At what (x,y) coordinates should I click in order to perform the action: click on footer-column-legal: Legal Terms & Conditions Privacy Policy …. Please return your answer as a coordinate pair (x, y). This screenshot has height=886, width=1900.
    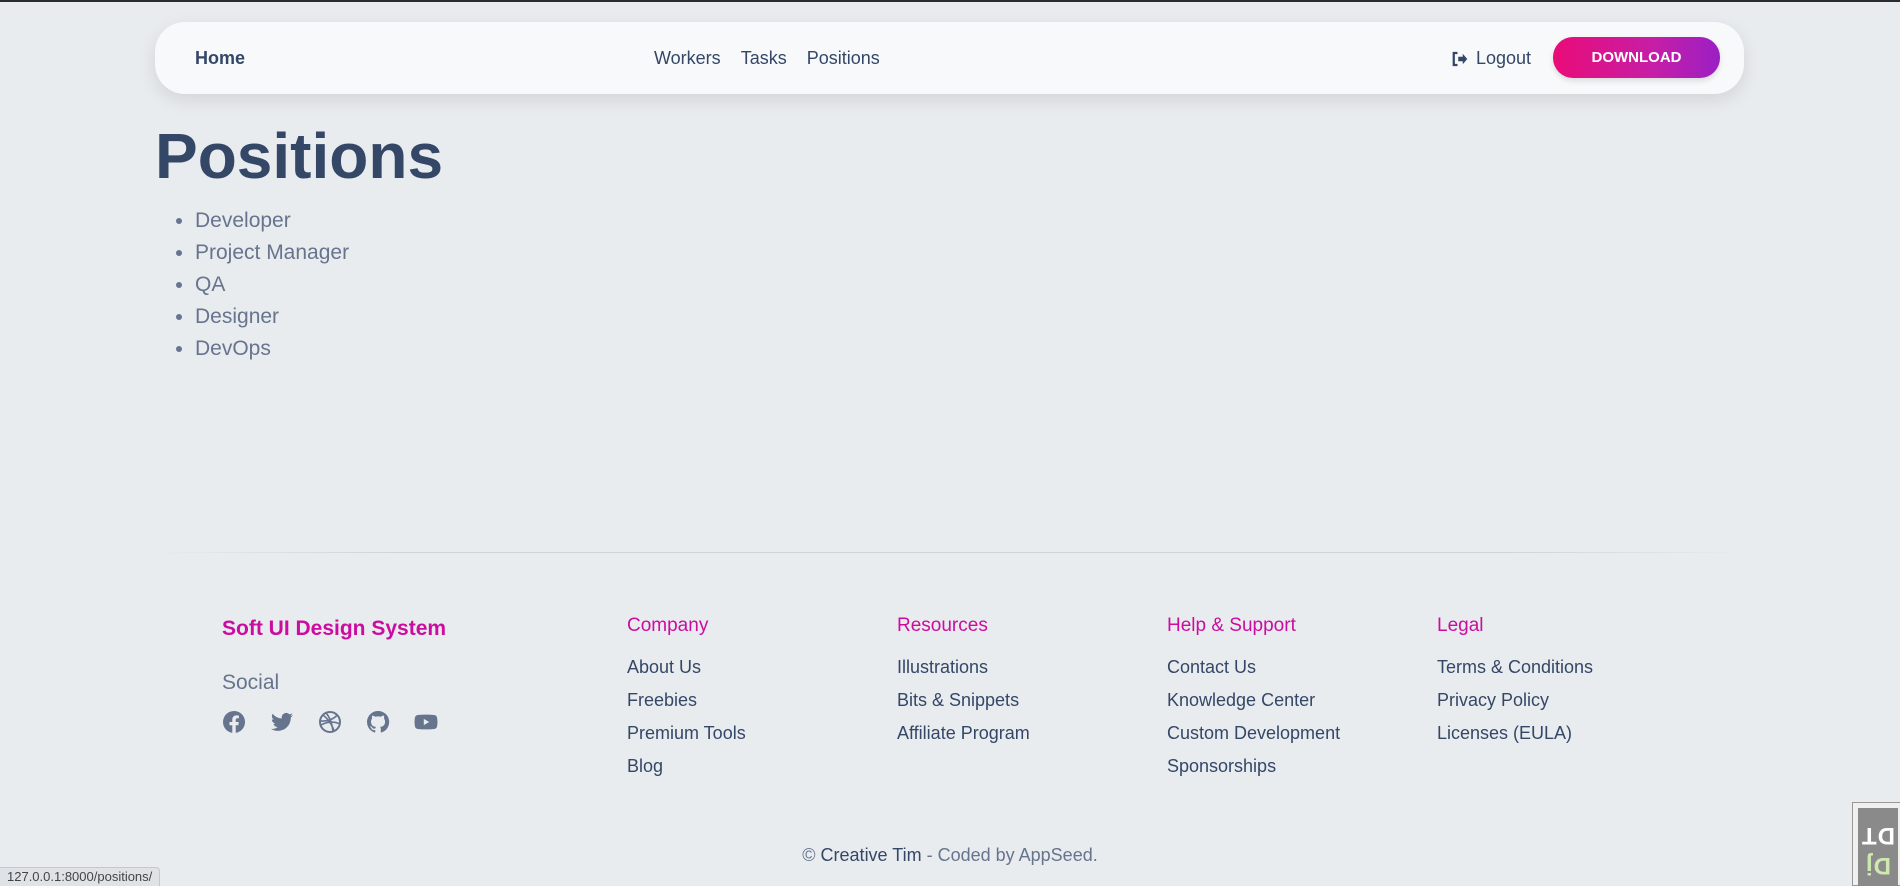
    Looking at the image, I should click on (1515, 682).